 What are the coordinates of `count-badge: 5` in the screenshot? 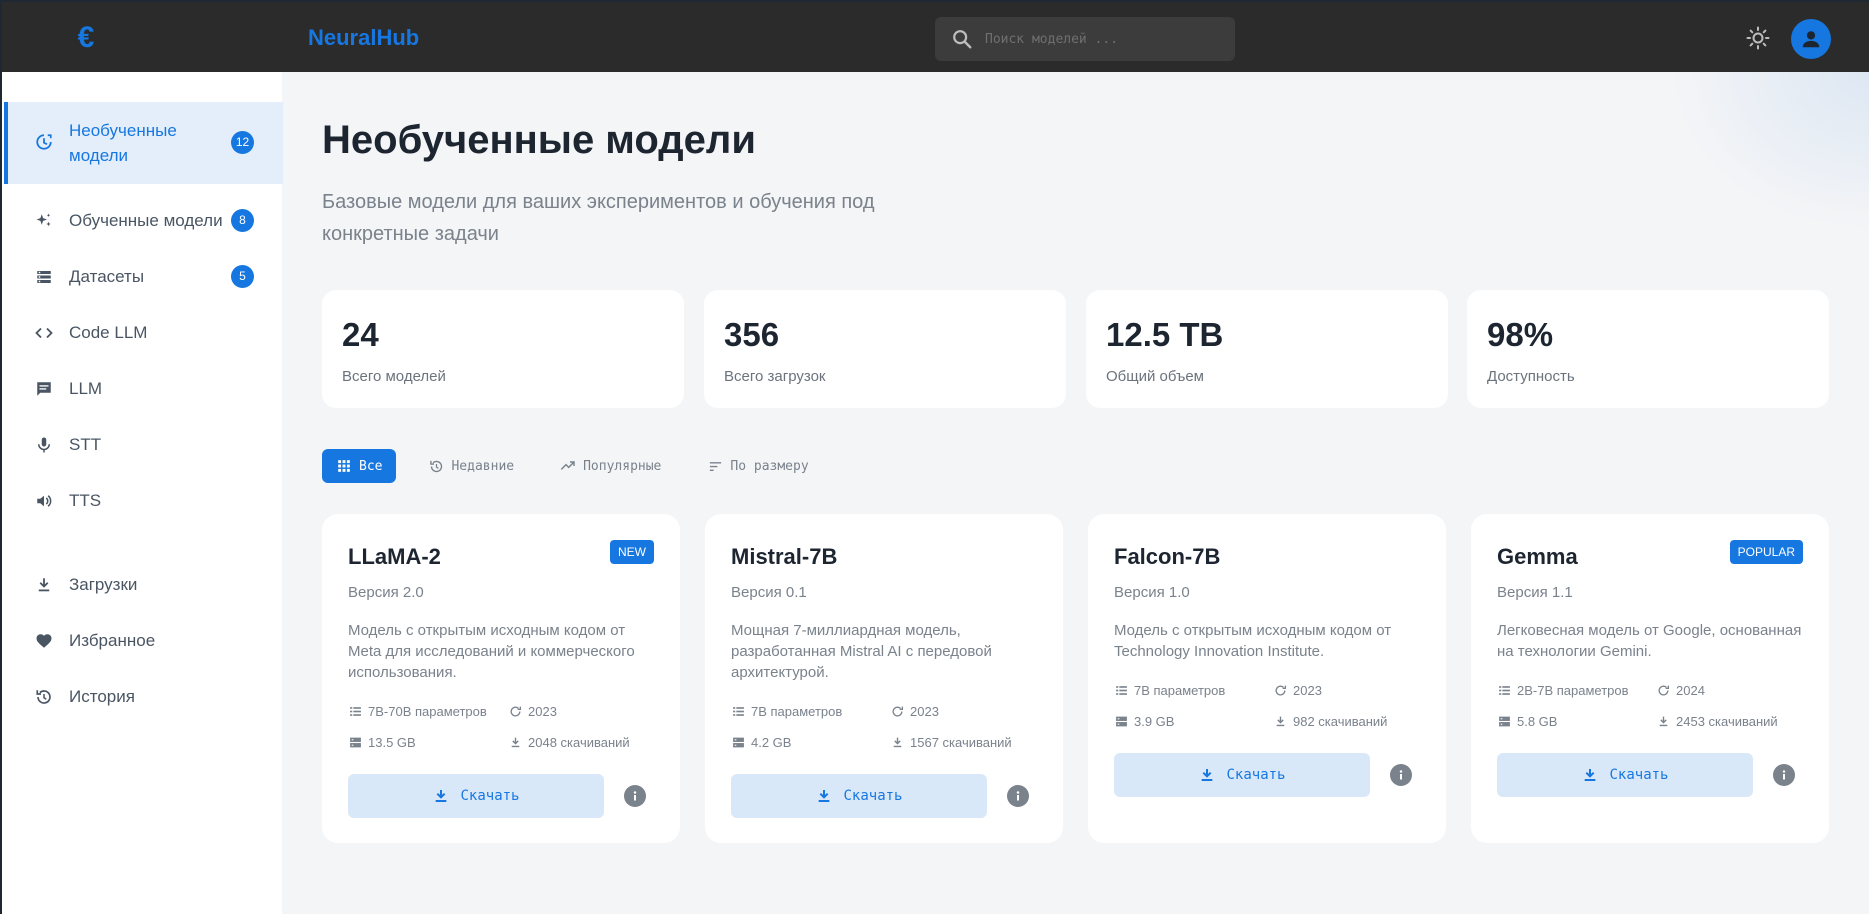 It's located at (242, 276).